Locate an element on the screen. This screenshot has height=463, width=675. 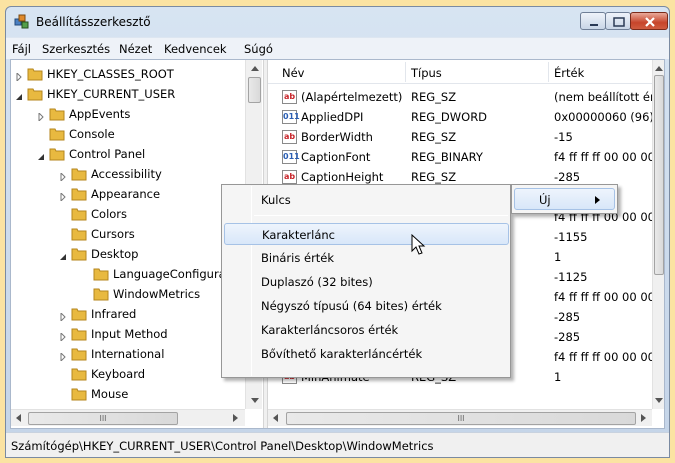
menu-view: Nézet is located at coordinates (135, 49).